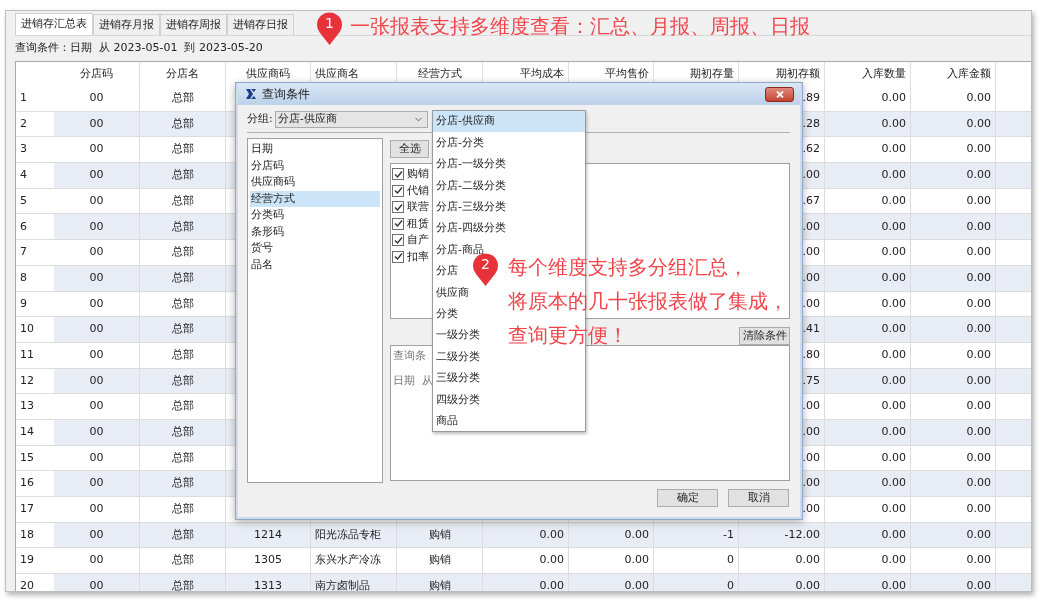 The image size is (1041, 604). I want to click on dropdown-option: 供应商, so click(451, 293).